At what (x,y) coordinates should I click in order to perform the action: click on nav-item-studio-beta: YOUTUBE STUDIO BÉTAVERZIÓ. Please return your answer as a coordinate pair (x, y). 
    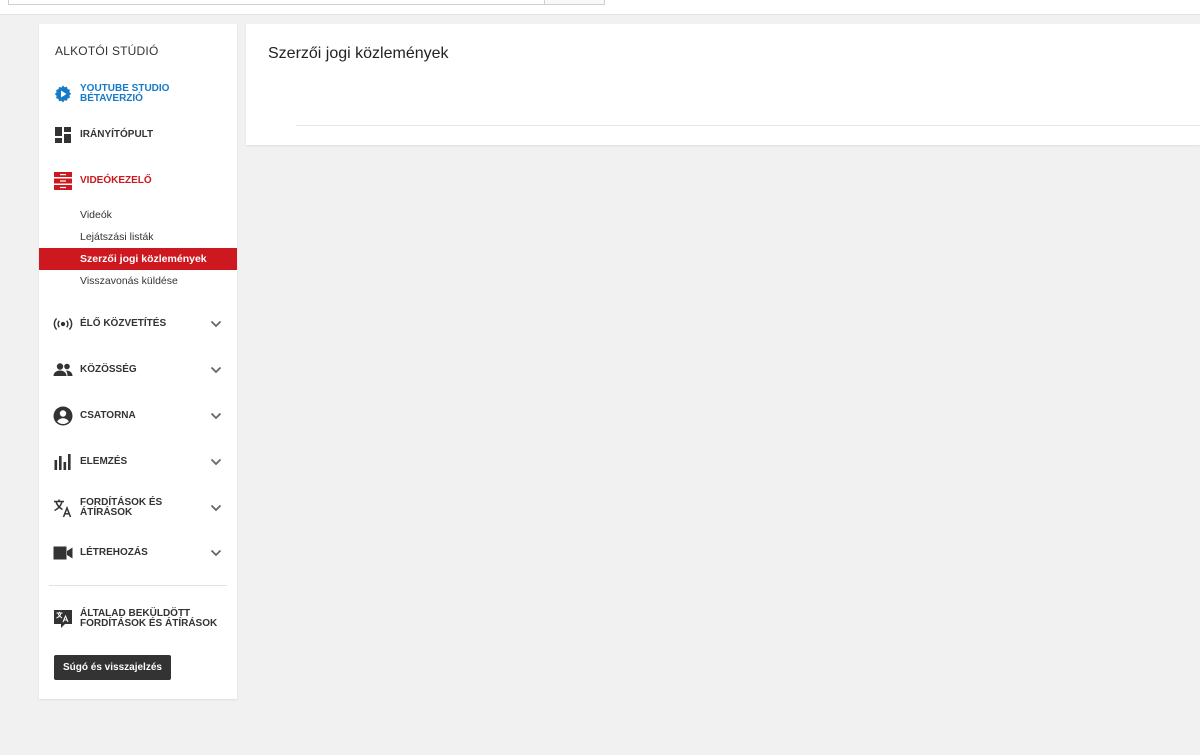
    Looking at the image, I should click on (138, 94).